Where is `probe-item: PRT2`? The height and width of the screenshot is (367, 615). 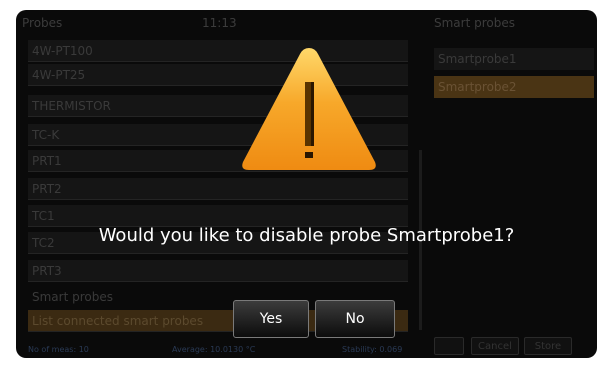
probe-item: PRT2 is located at coordinates (218, 189).